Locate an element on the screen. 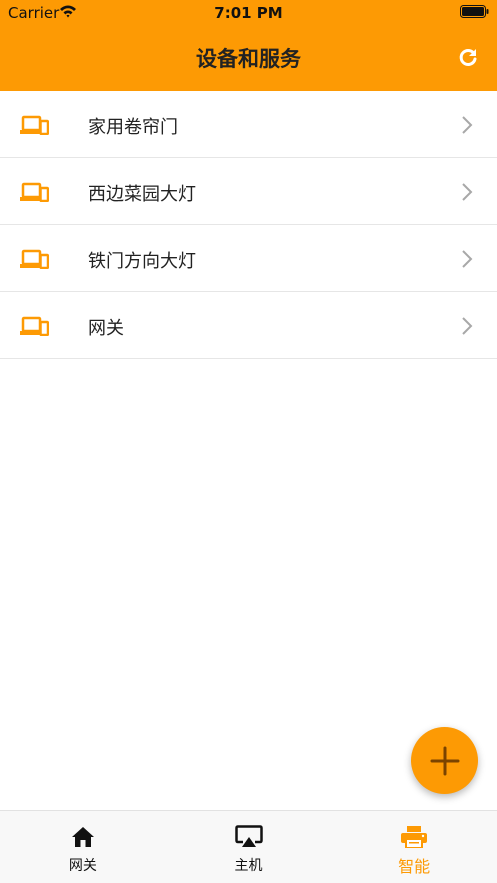 The image size is (497, 883). status-bar: Carrier 7:01 PM is located at coordinates (248, 13).